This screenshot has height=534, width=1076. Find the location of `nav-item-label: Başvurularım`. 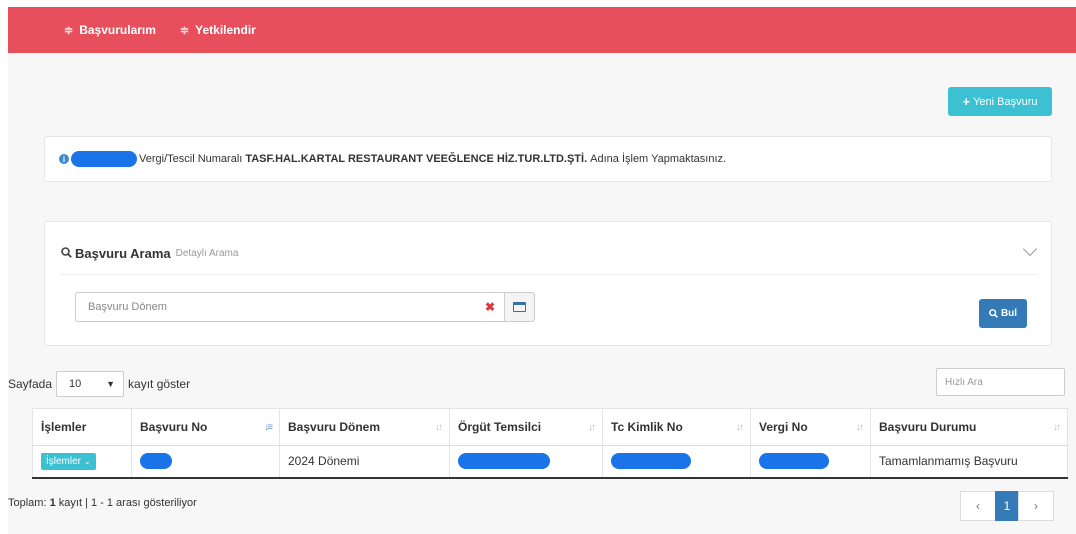

nav-item-label: Başvurularım is located at coordinates (117, 30).